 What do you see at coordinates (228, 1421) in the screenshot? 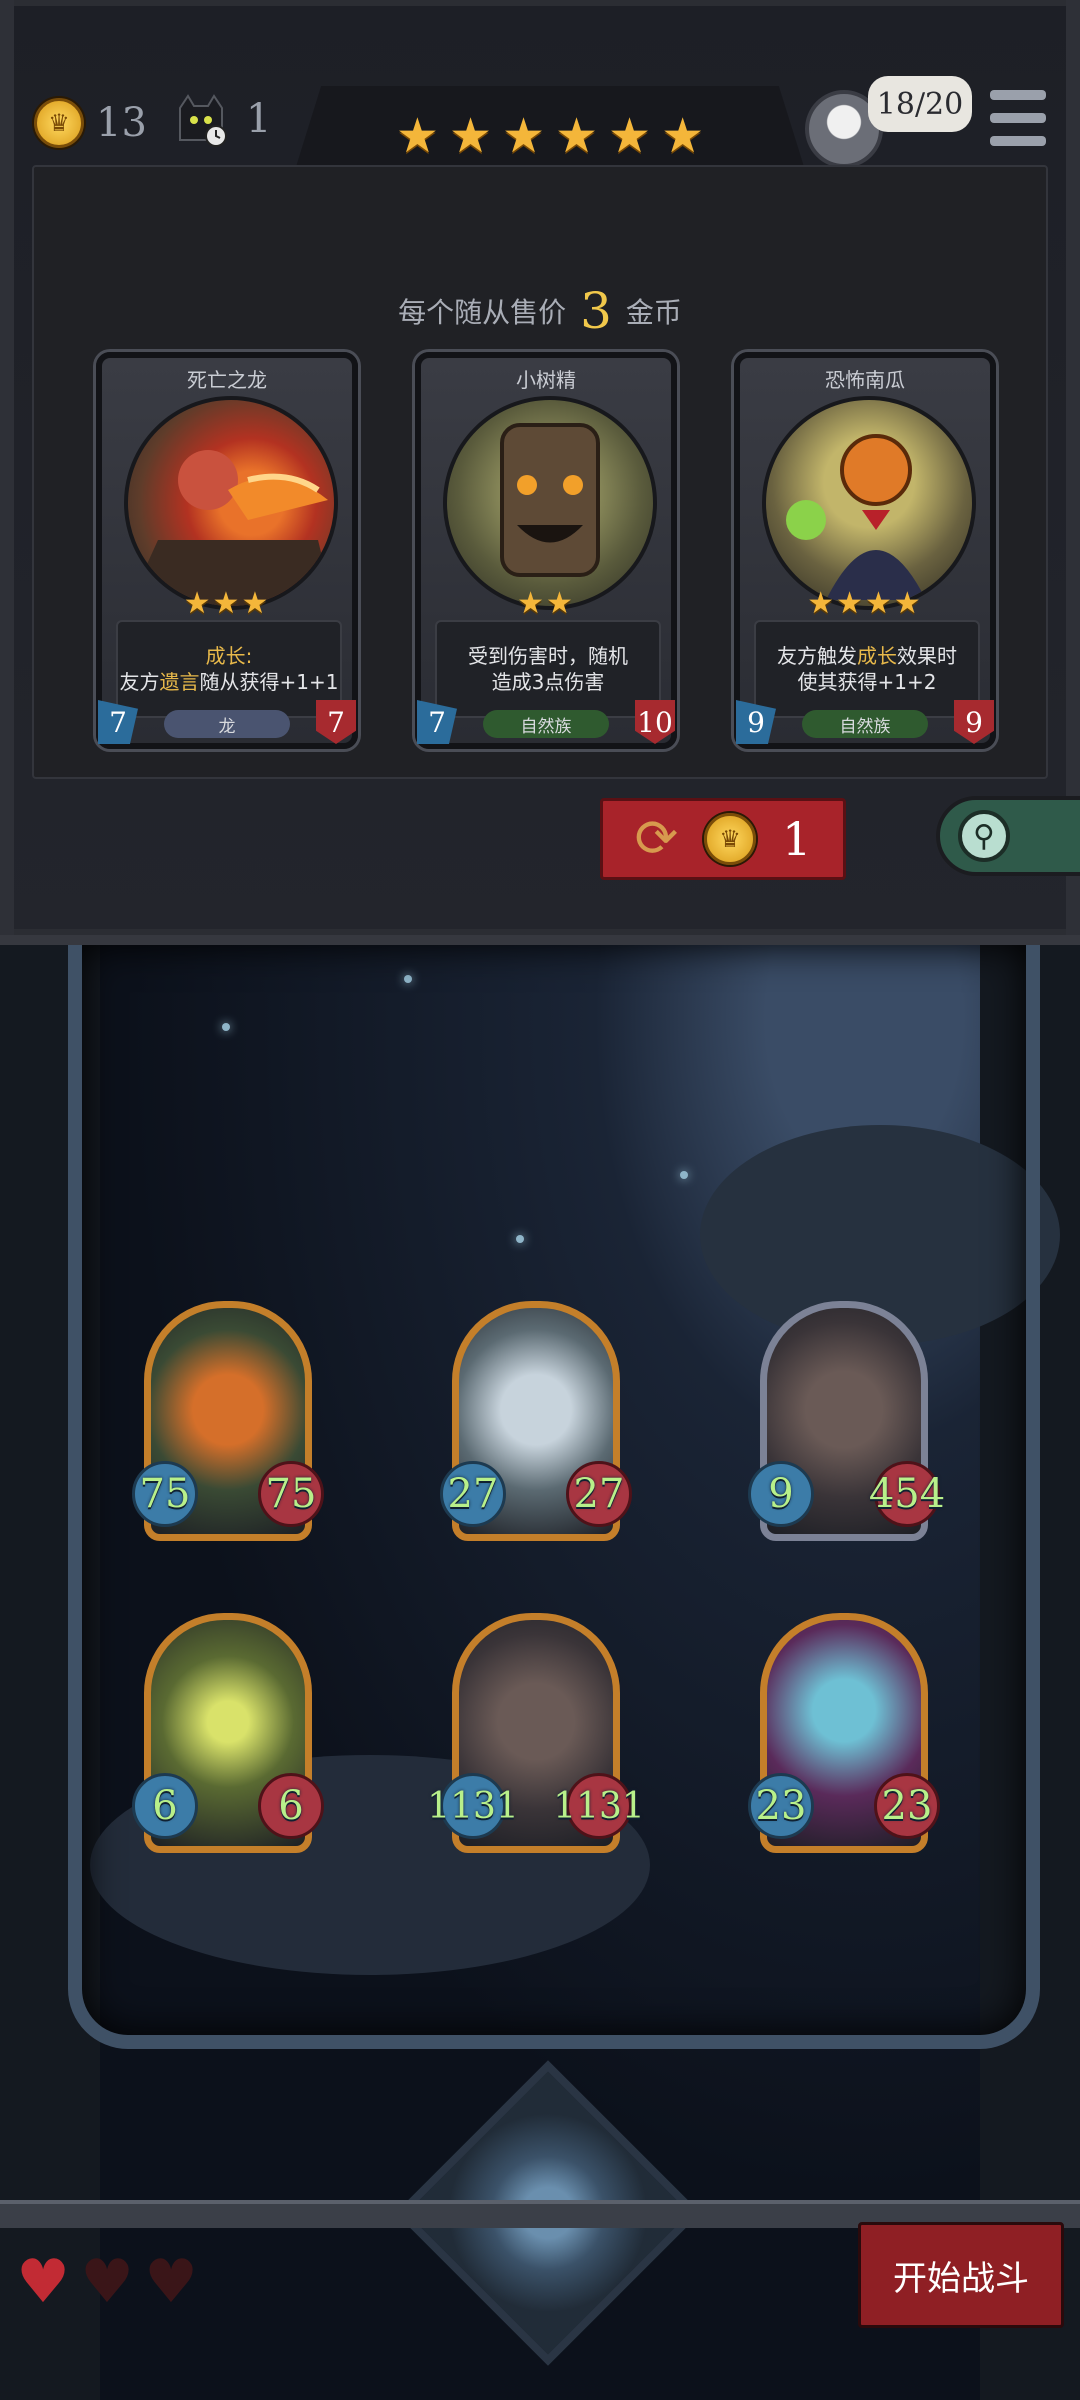
I see `minion-slot-1: 75 75` at bounding box center [228, 1421].